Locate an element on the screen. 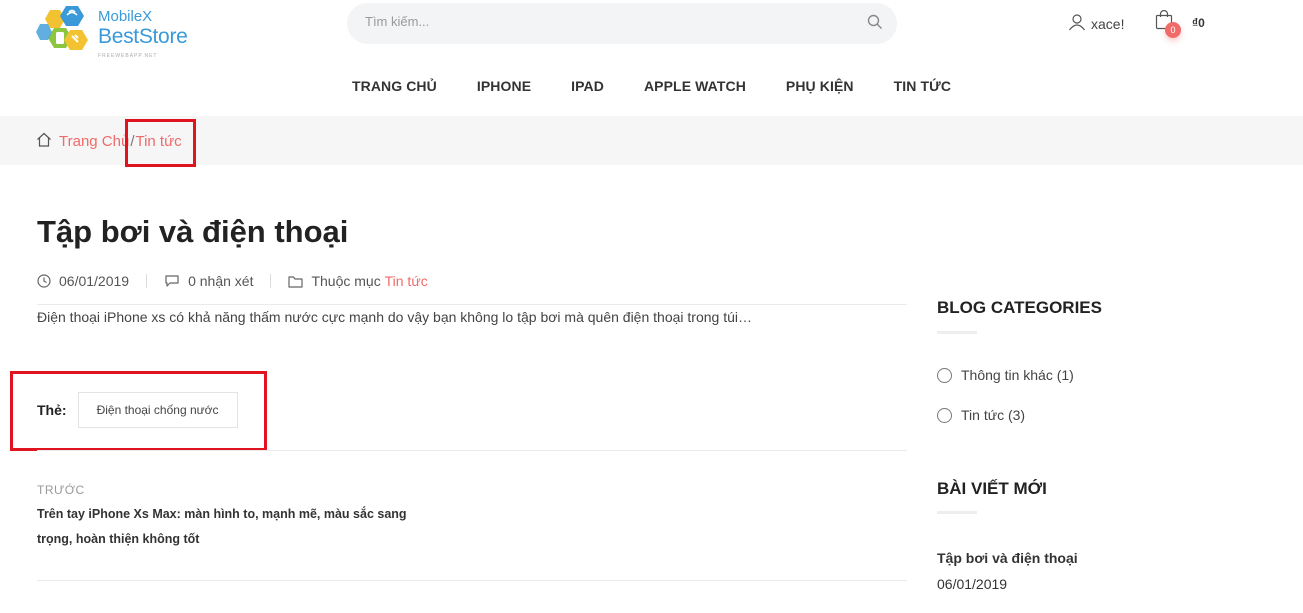  cart-button: 0 ₫0 is located at coordinates (1185, 24).